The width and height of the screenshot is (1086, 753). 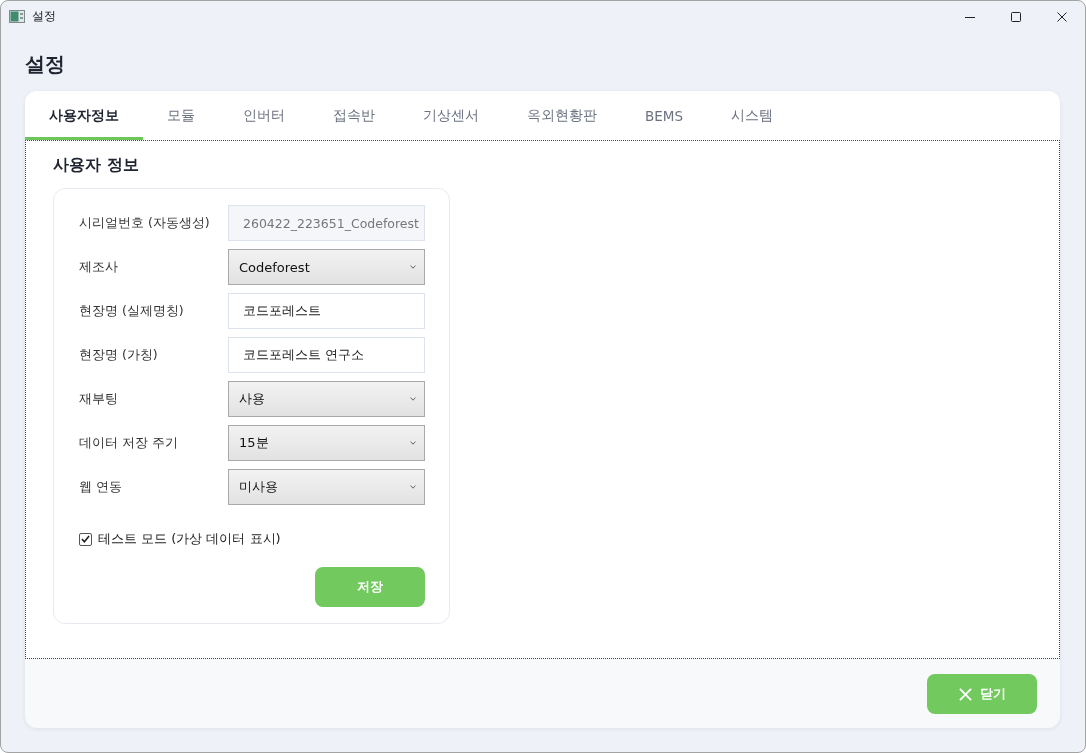 What do you see at coordinates (326, 487) in the screenshot?
I see `dropdown: 미사용` at bounding box center [326, 487].